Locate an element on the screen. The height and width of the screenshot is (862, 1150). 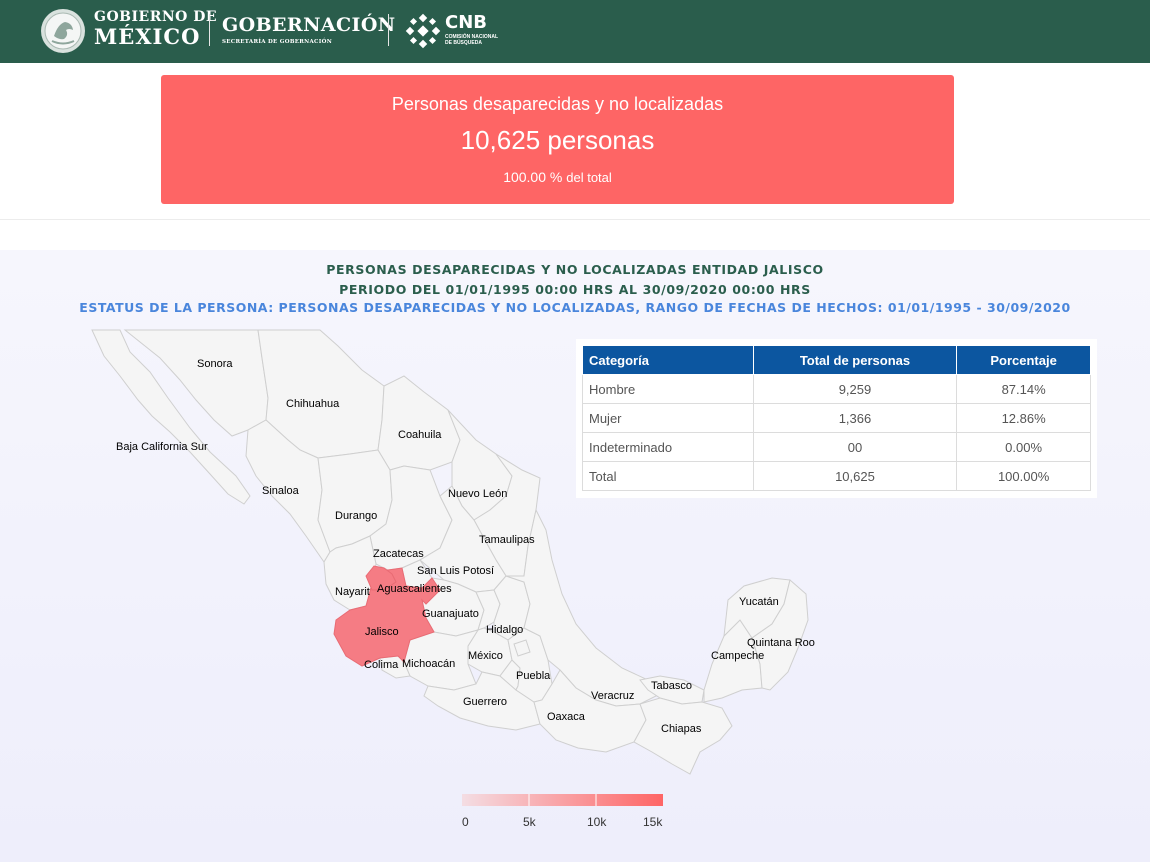
table-row: Hombre 9,259 87.14% is located at coordinates (836, 389).